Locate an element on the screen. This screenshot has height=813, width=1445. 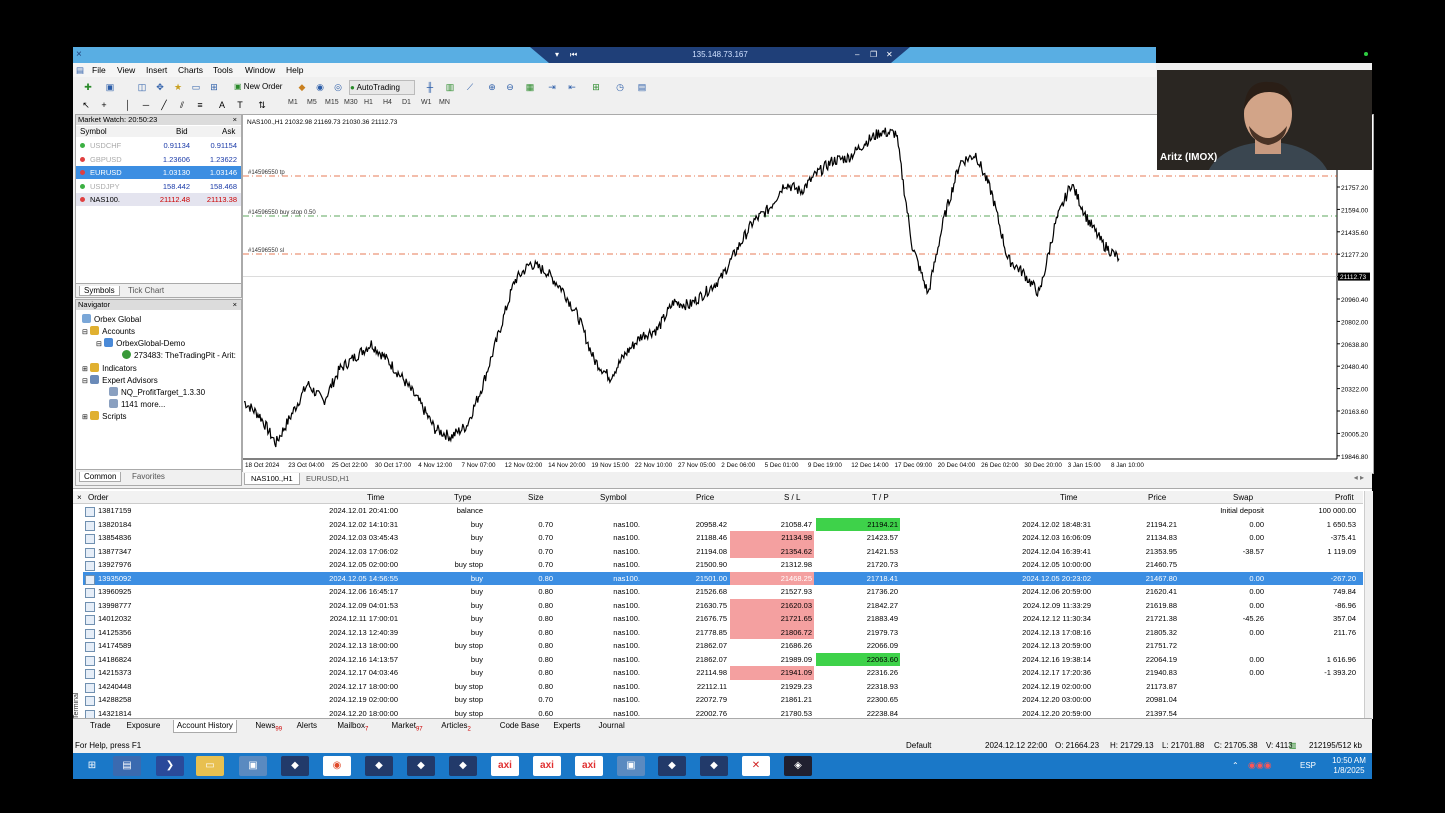
market-watch-row: USDJPY 158.442 158.468 is located at coordinates (158, 186).